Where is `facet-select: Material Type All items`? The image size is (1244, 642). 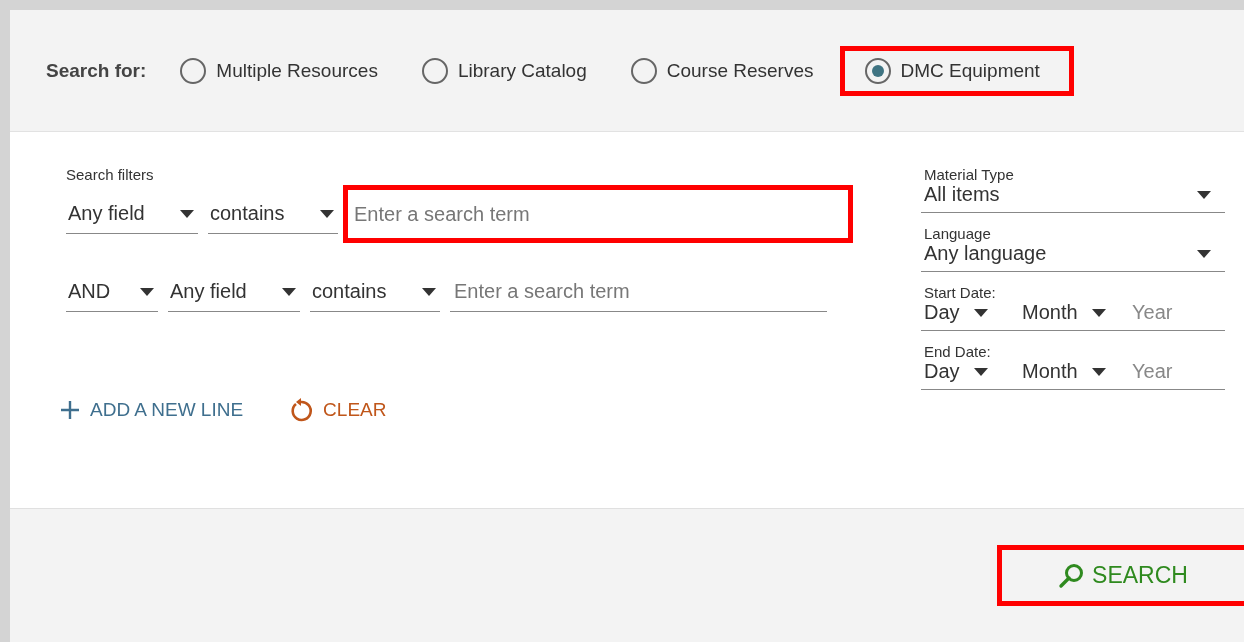 facet-select: Material Type All items is located at coordinates (1073, 189).